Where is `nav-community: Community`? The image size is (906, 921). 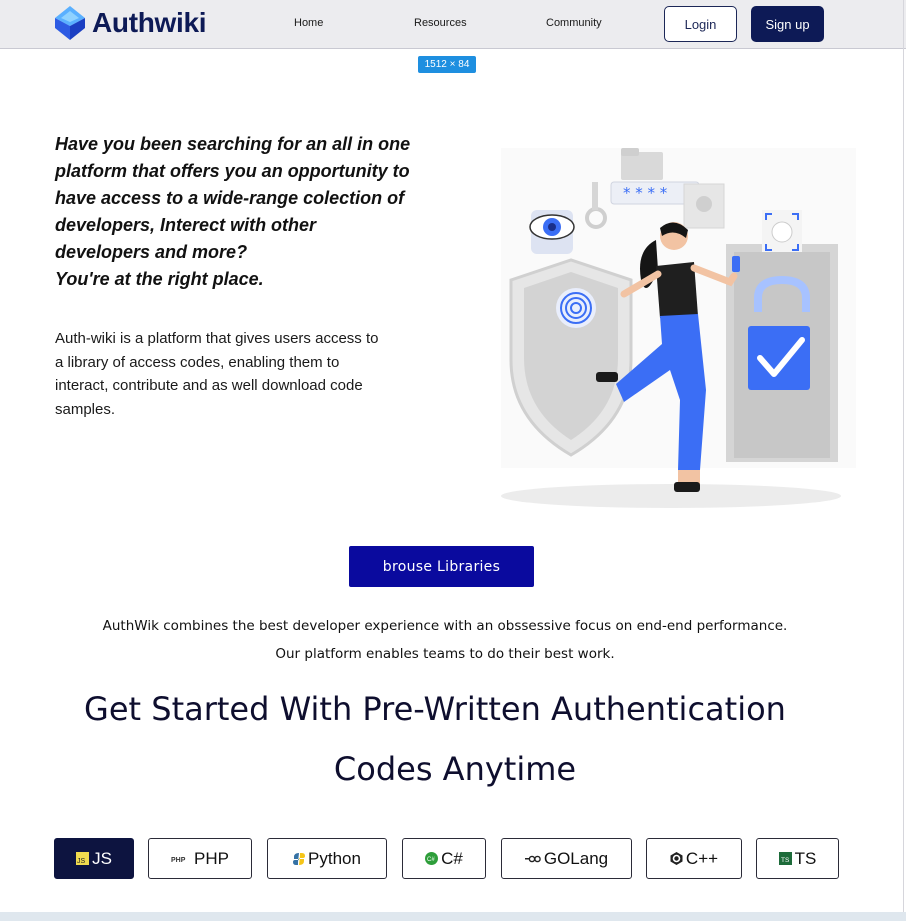
nav-community: Community is located at coordinates (574, 23).